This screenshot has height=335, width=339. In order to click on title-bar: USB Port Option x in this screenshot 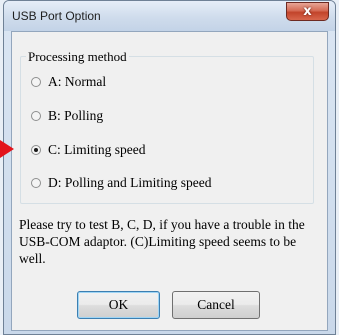, I will do `click(169, 16)`.